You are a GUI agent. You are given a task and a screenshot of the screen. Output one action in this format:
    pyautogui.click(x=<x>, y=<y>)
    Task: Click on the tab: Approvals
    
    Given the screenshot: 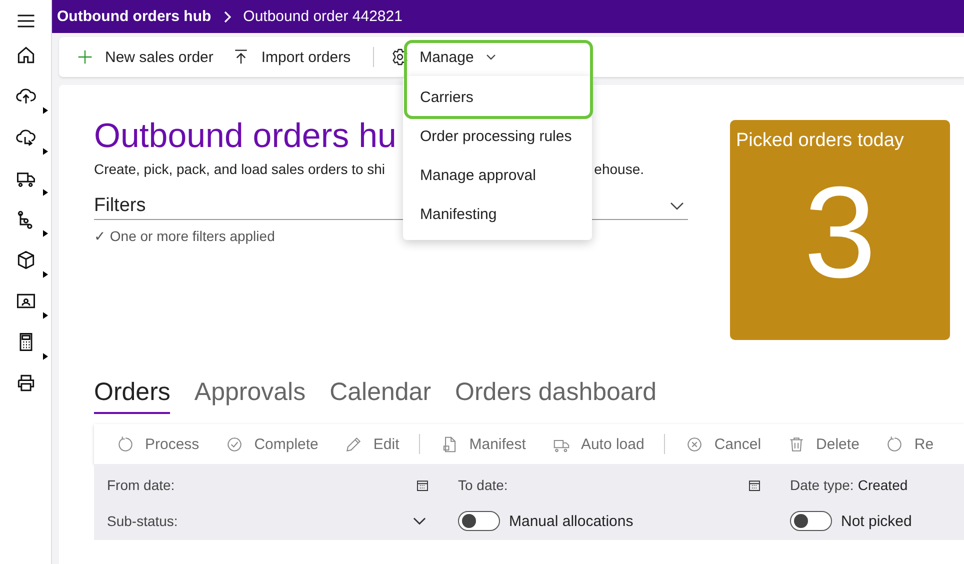 What is the action you would take?
    pyautogui.click(x=250, y=396)
    